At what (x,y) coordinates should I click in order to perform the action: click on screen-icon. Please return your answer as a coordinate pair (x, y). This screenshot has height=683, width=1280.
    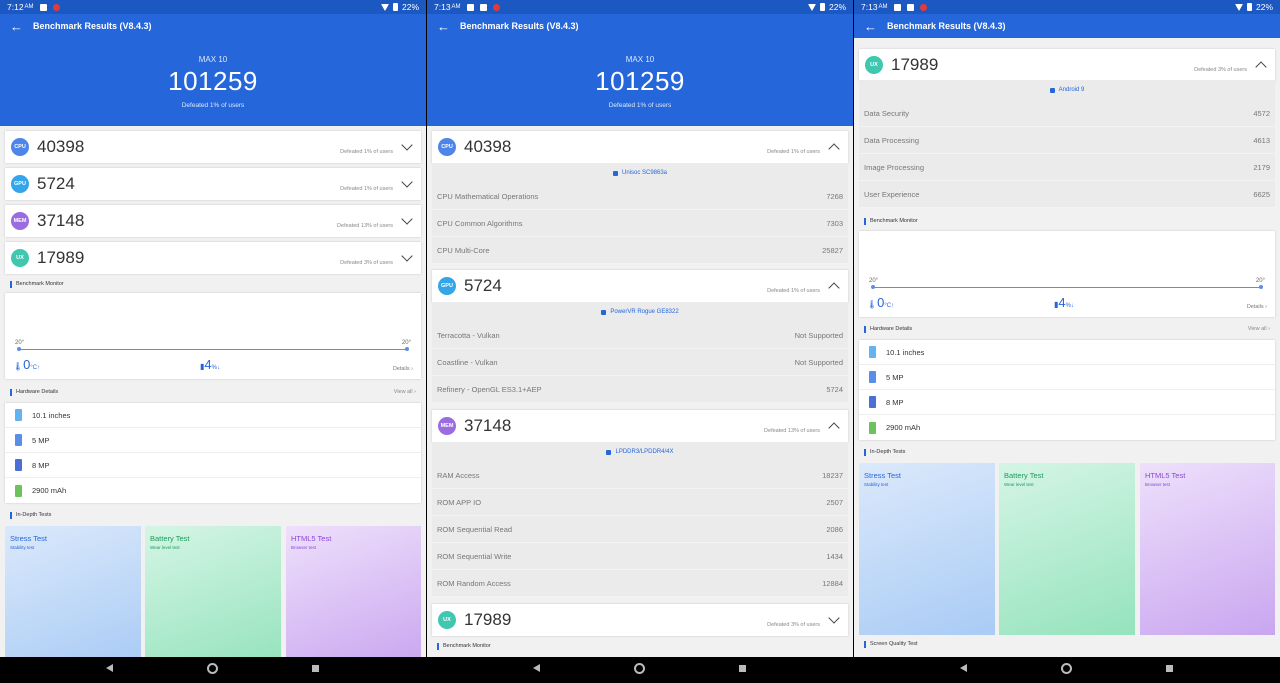
    Looking at the image, I should click on (18, 415).